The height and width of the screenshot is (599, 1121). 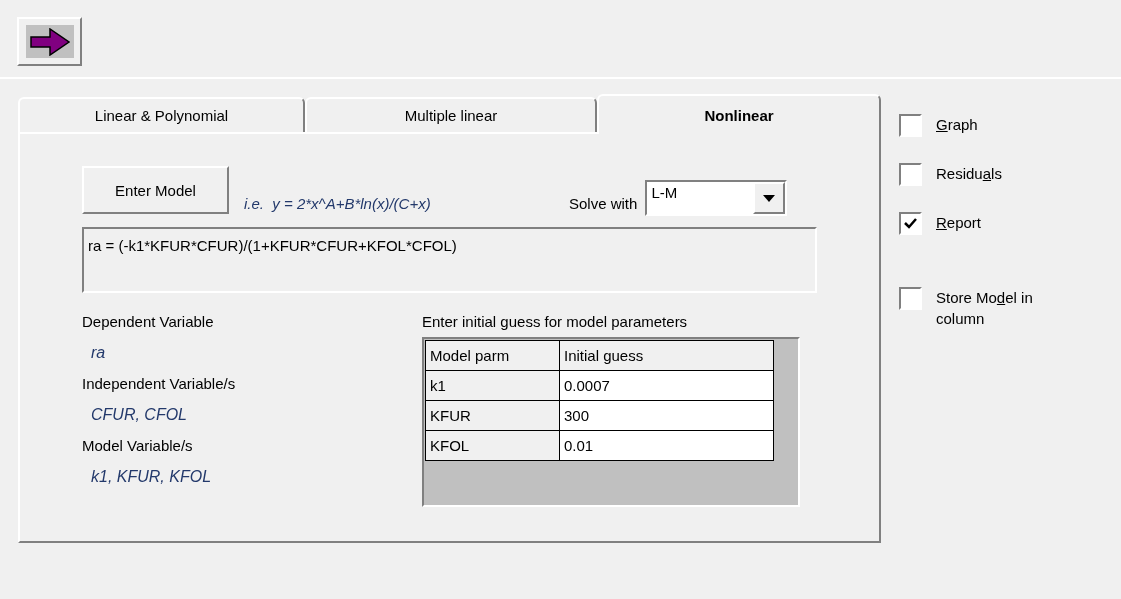 I want to click on checkbox-label: Report, so click(x=998, y=222).